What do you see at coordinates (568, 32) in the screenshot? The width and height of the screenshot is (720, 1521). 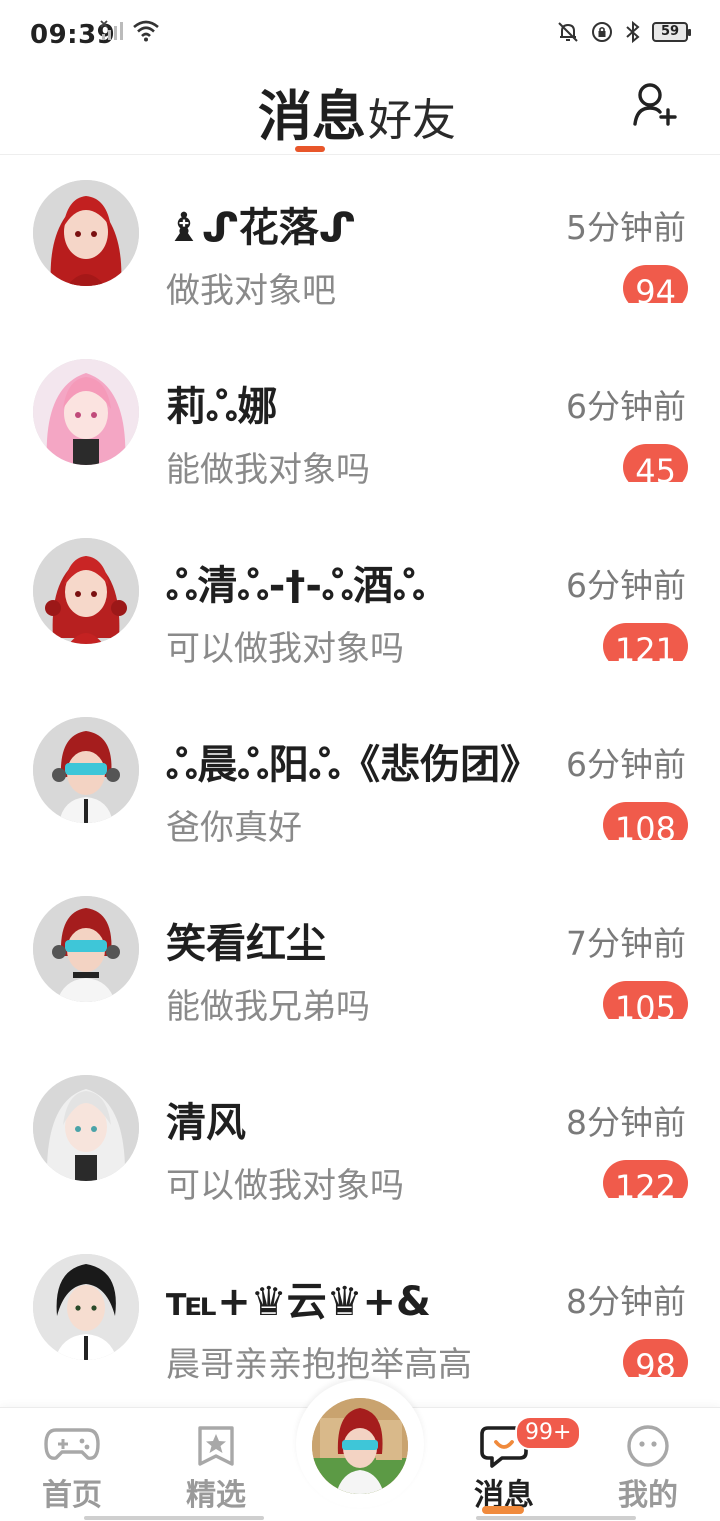 I see `bell-muted-icon` at bounding box center [568, 32].